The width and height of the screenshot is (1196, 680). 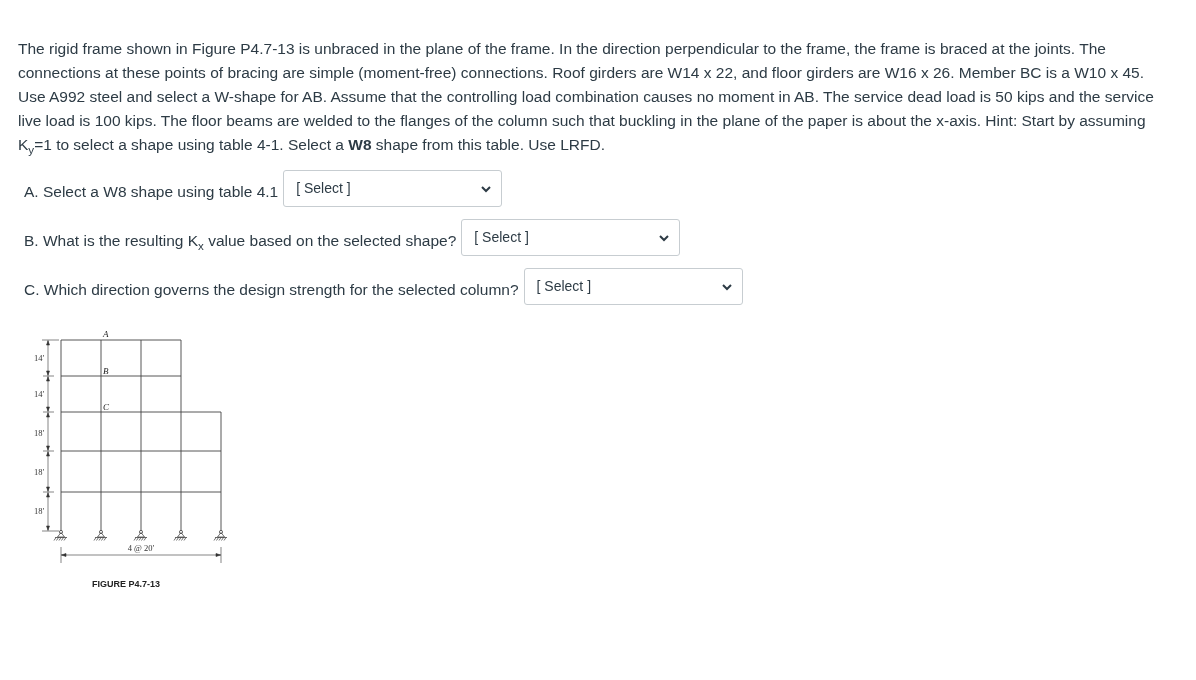 What do you see at coordinates (141, 548) in the screenshot?
I see `dimension-label: 4 @ 20′` at bounding box center [141, 548].